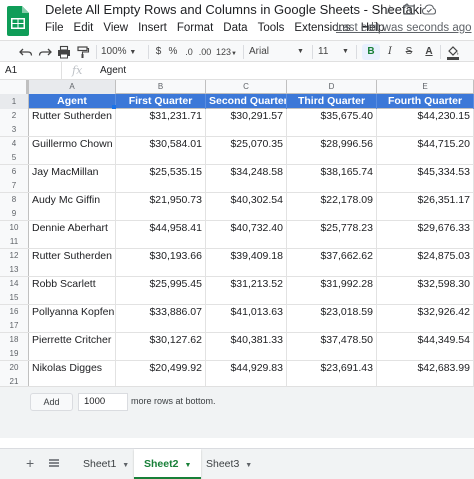 Image resolution: width=474 pixels, height=479 pixels. Describe the element at coordinates (332, 318) in the screenshot. I see `cell-third-quarter: $23,018.59` at that location.